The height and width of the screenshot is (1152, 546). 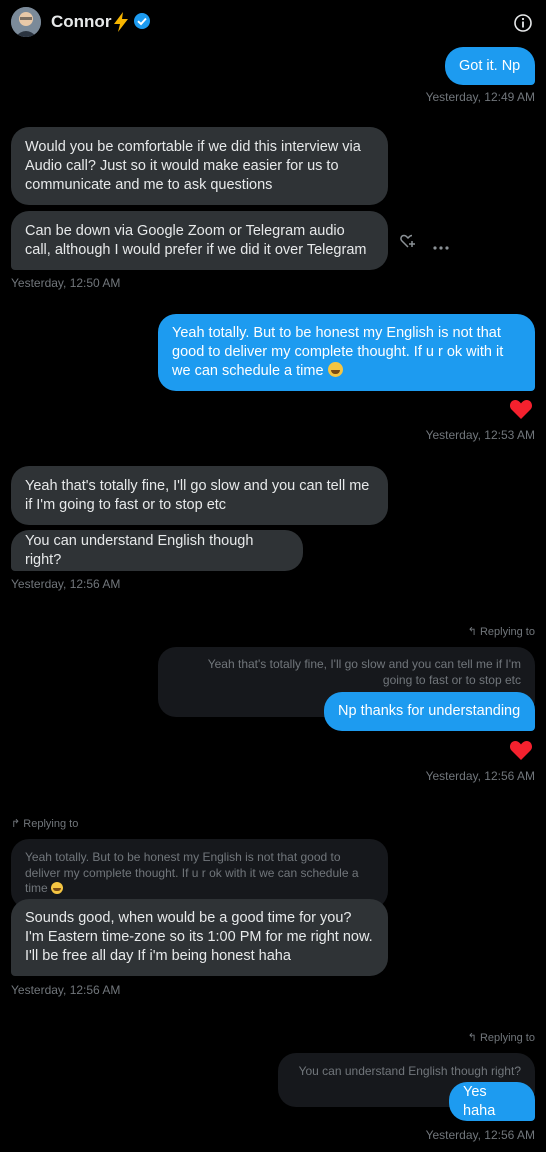 What do you see at coordinates (429, 711) in the screenshot?
I see `message-bubble-outgoing: Np thanks for understanding` at bounding box center [429, 711].